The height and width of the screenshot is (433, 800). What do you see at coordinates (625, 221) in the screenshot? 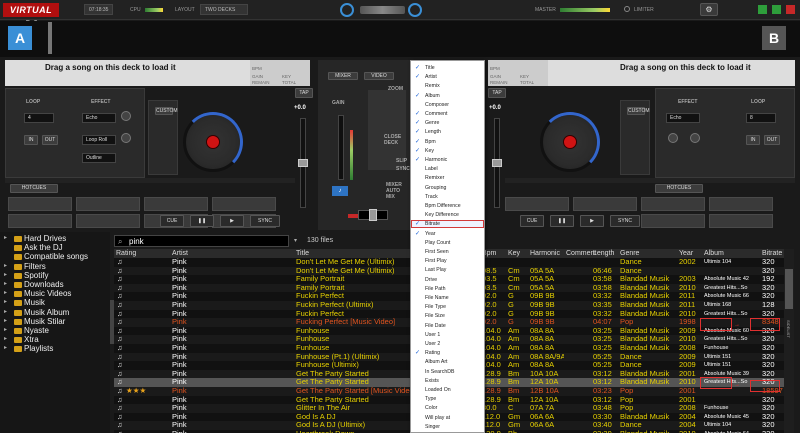
I see `deck-b-sync-button: SYNC` at bounding box center [625, 221].